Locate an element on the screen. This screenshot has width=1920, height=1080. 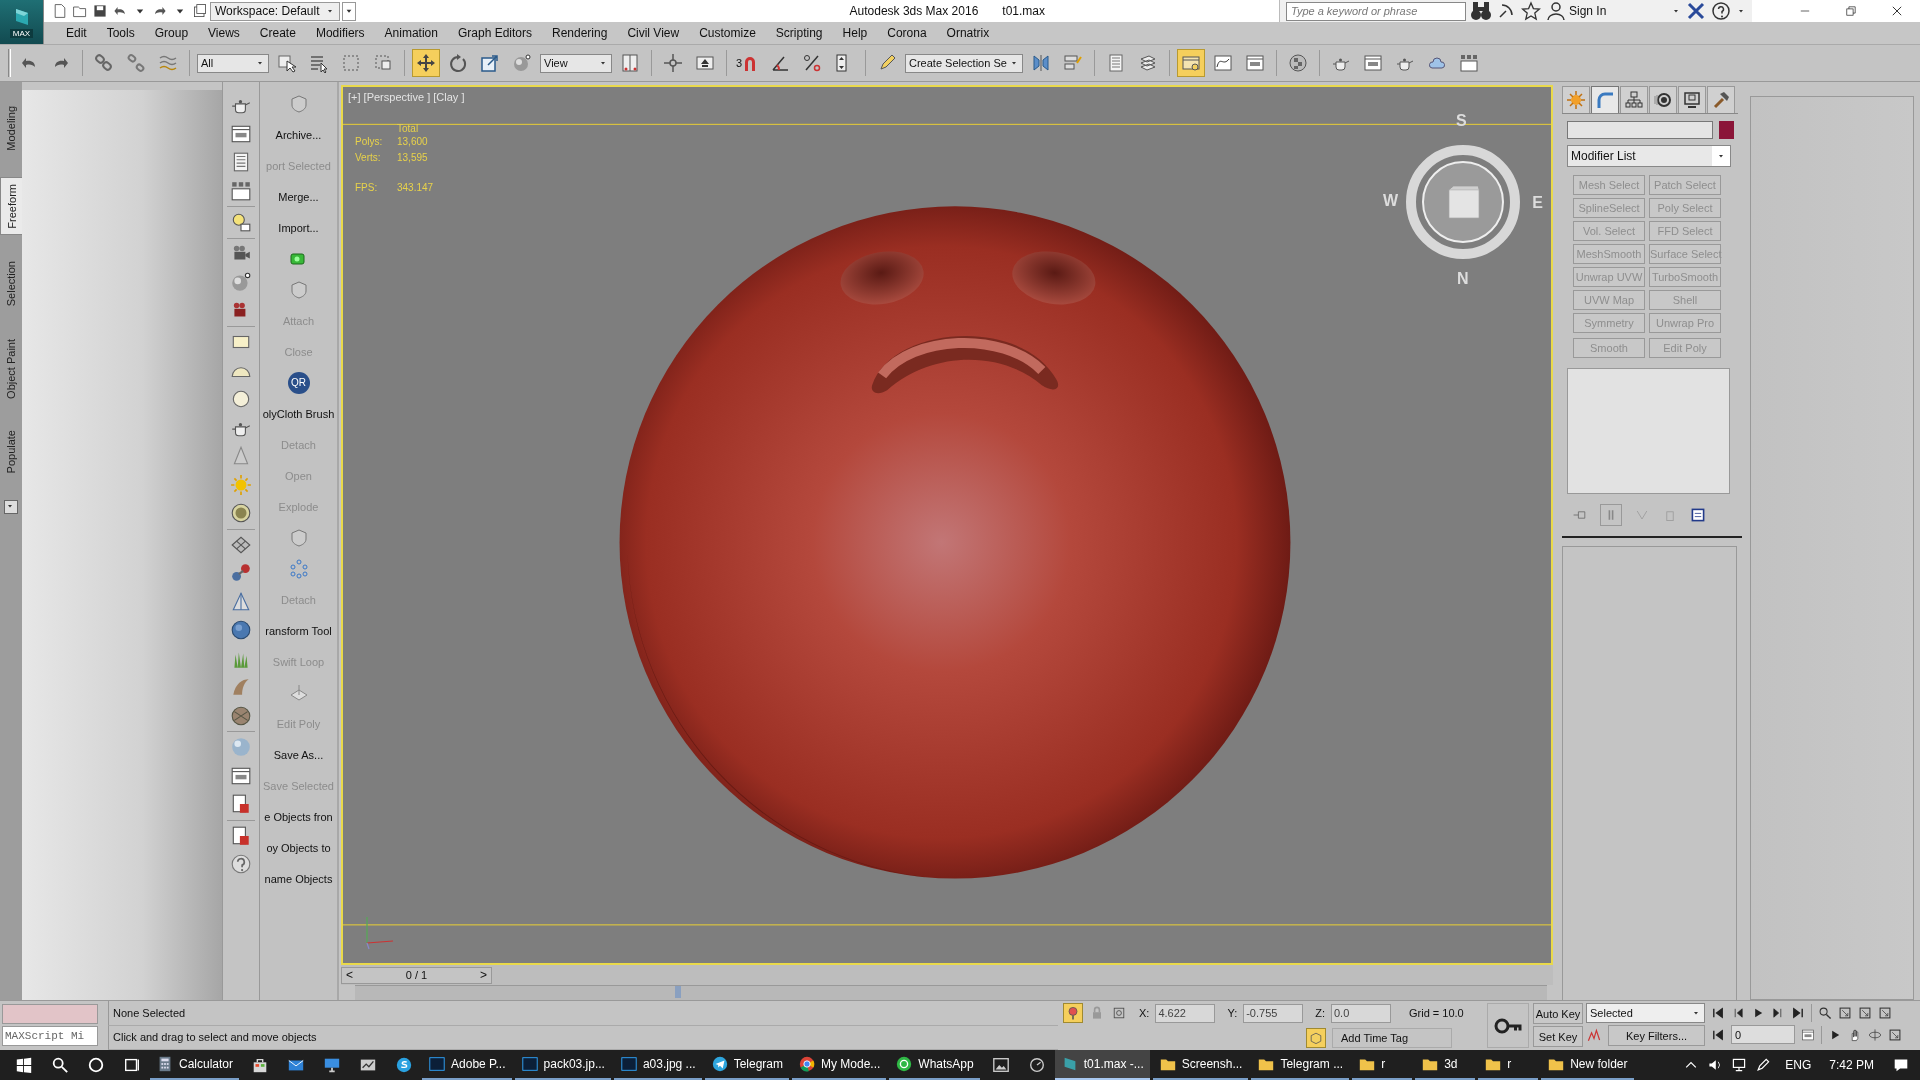
stats-label: FPS: is located at coordinates (367, 188).